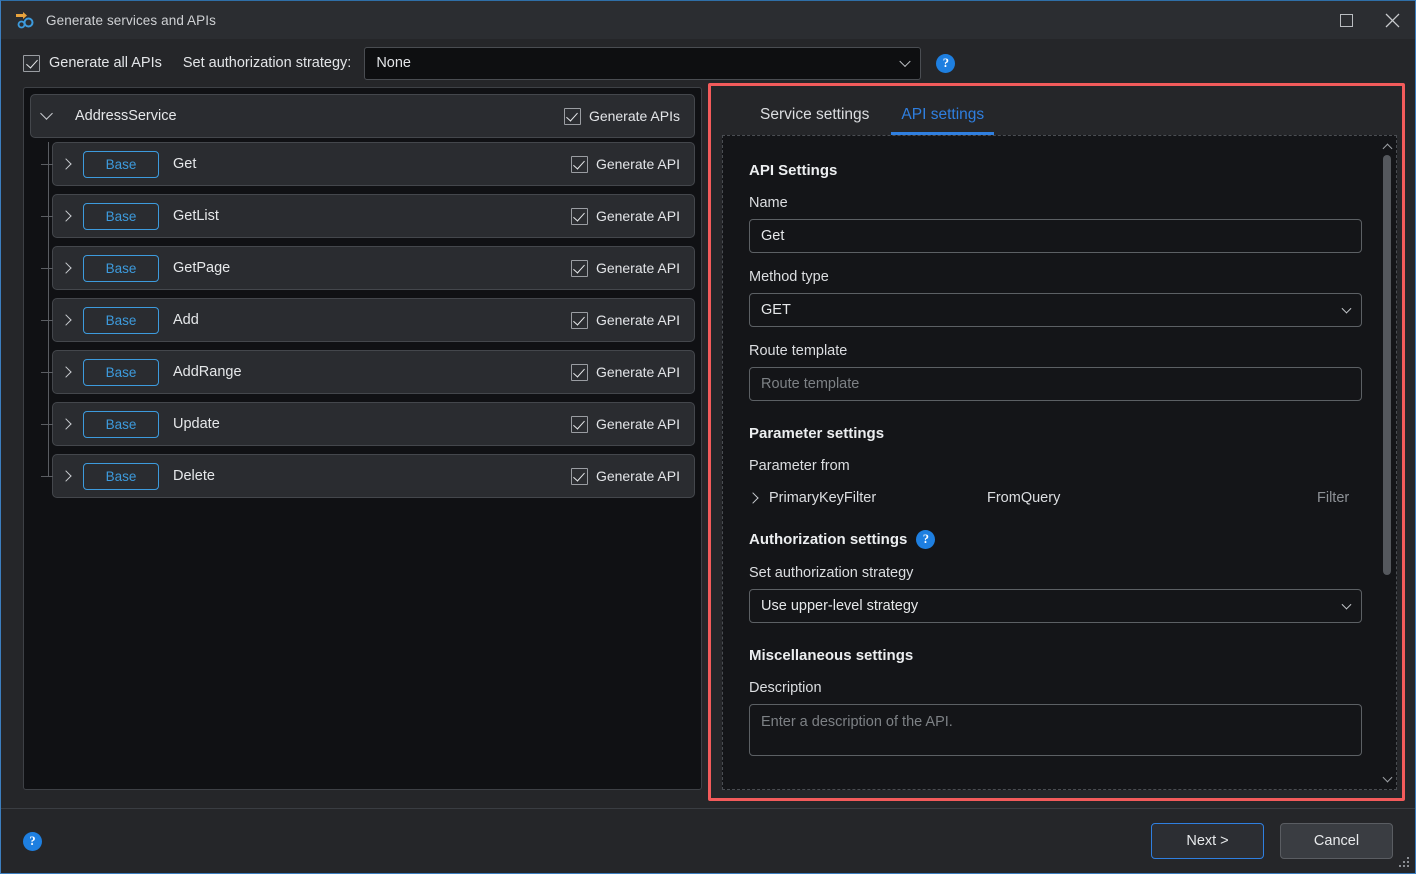 The image size is (1416, 874). Describe the element at coordinates (942, 120) in the screenshot. I see `tab-api-settings: API settings` at that location.